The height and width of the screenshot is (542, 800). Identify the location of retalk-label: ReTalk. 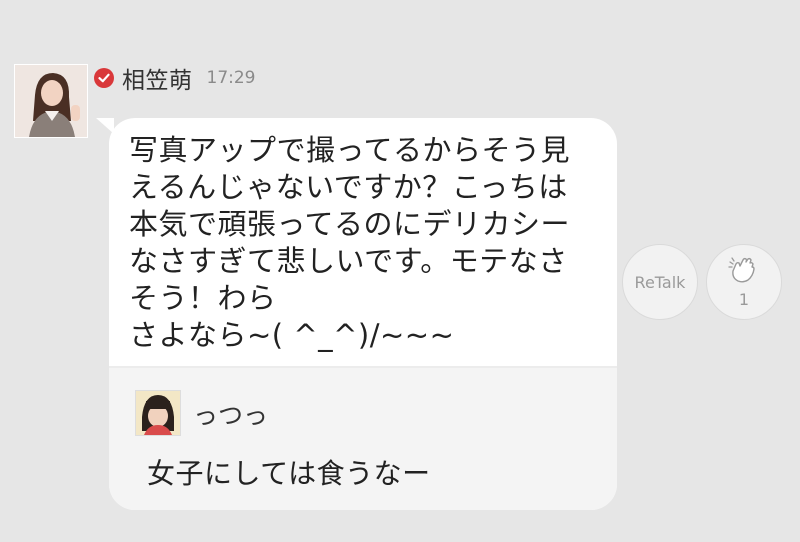
(660, 282).